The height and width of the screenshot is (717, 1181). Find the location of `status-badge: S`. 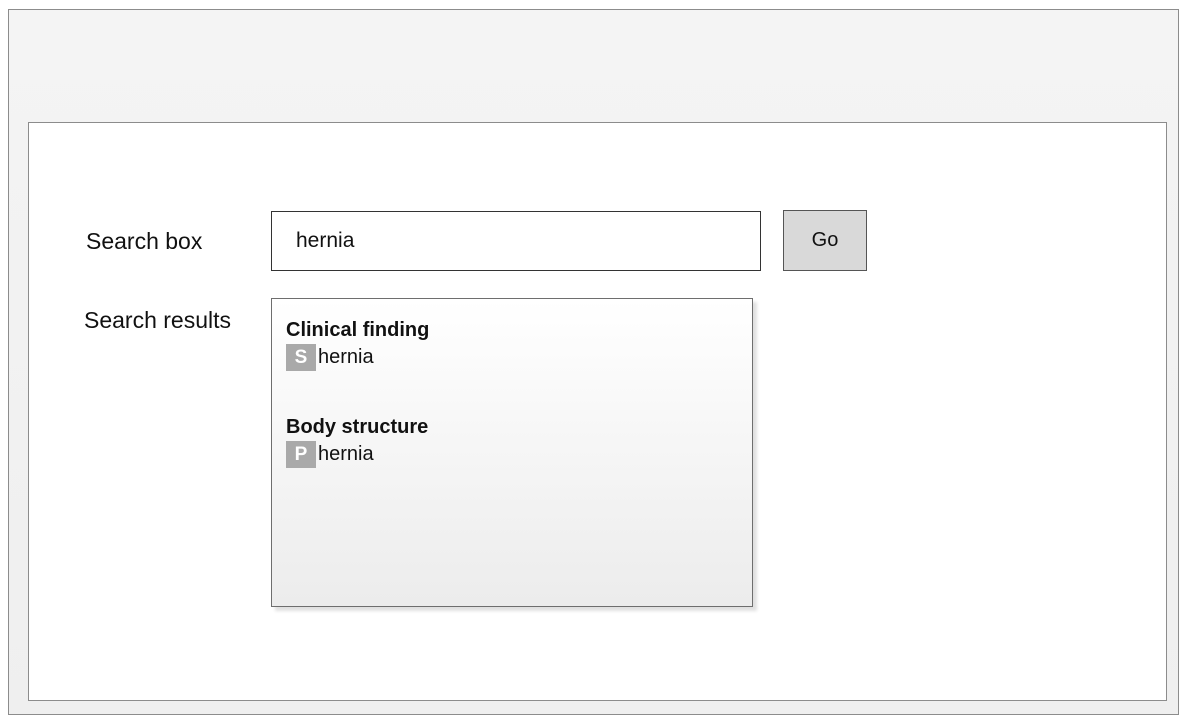

status-badge: S is located at coordinates (301, 357).